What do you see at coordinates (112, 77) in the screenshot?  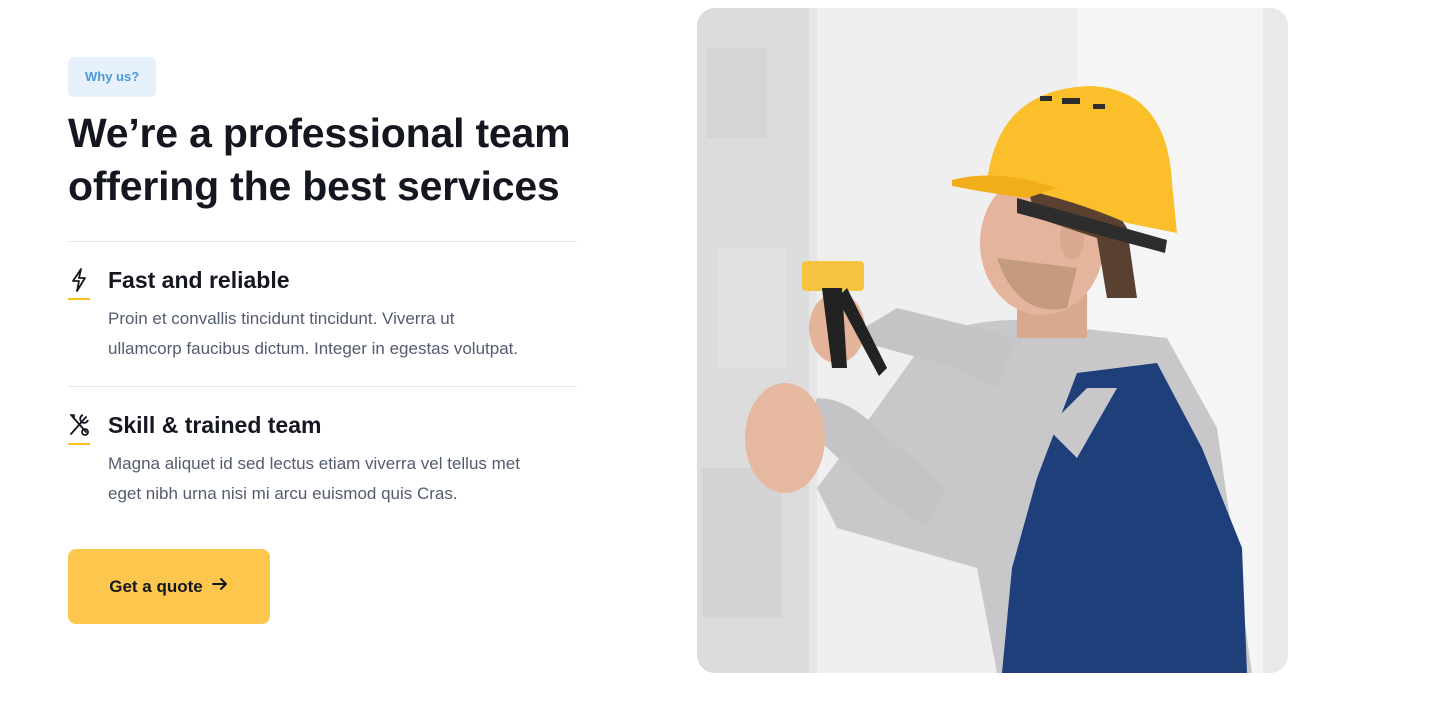 I see `eyebrow-badge: Why us?` at bounding box center [112, 77].